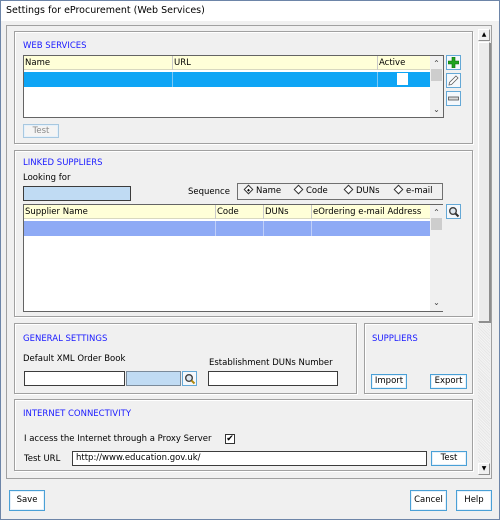 This screenshot has width=500, height=520. I want to click on cell-code, so click(240, 228).